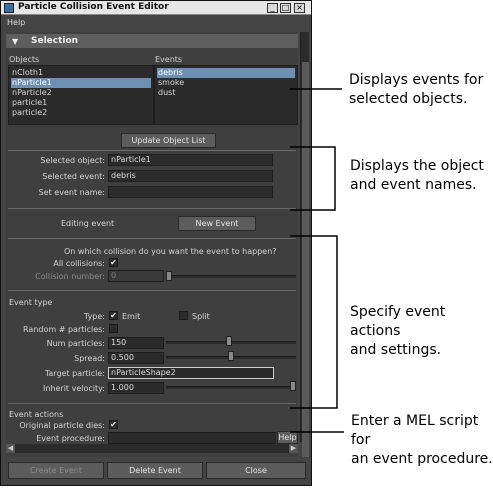 The image size is (493, 488). I want to click on callout-line: and event names., so click(413, 185).